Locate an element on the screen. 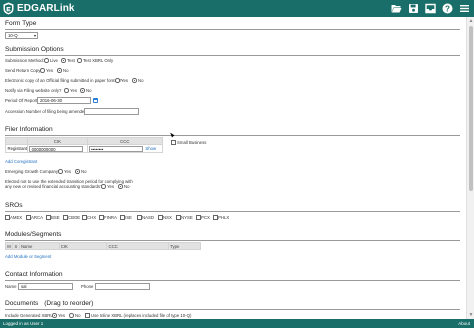 Image resolution: width=474 pixels, height=328 pixels. method-test-xbrl-label: Test XBRL Only is located at coordinates (98, 60).